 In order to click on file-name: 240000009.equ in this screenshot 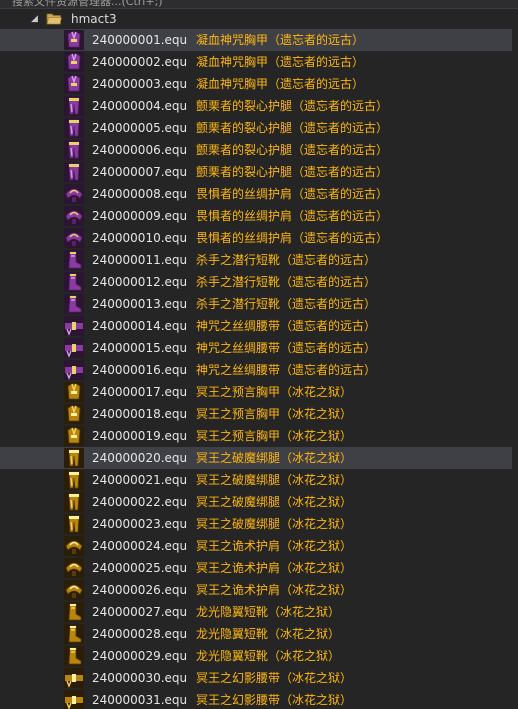, I will do `click(140, 216)`.